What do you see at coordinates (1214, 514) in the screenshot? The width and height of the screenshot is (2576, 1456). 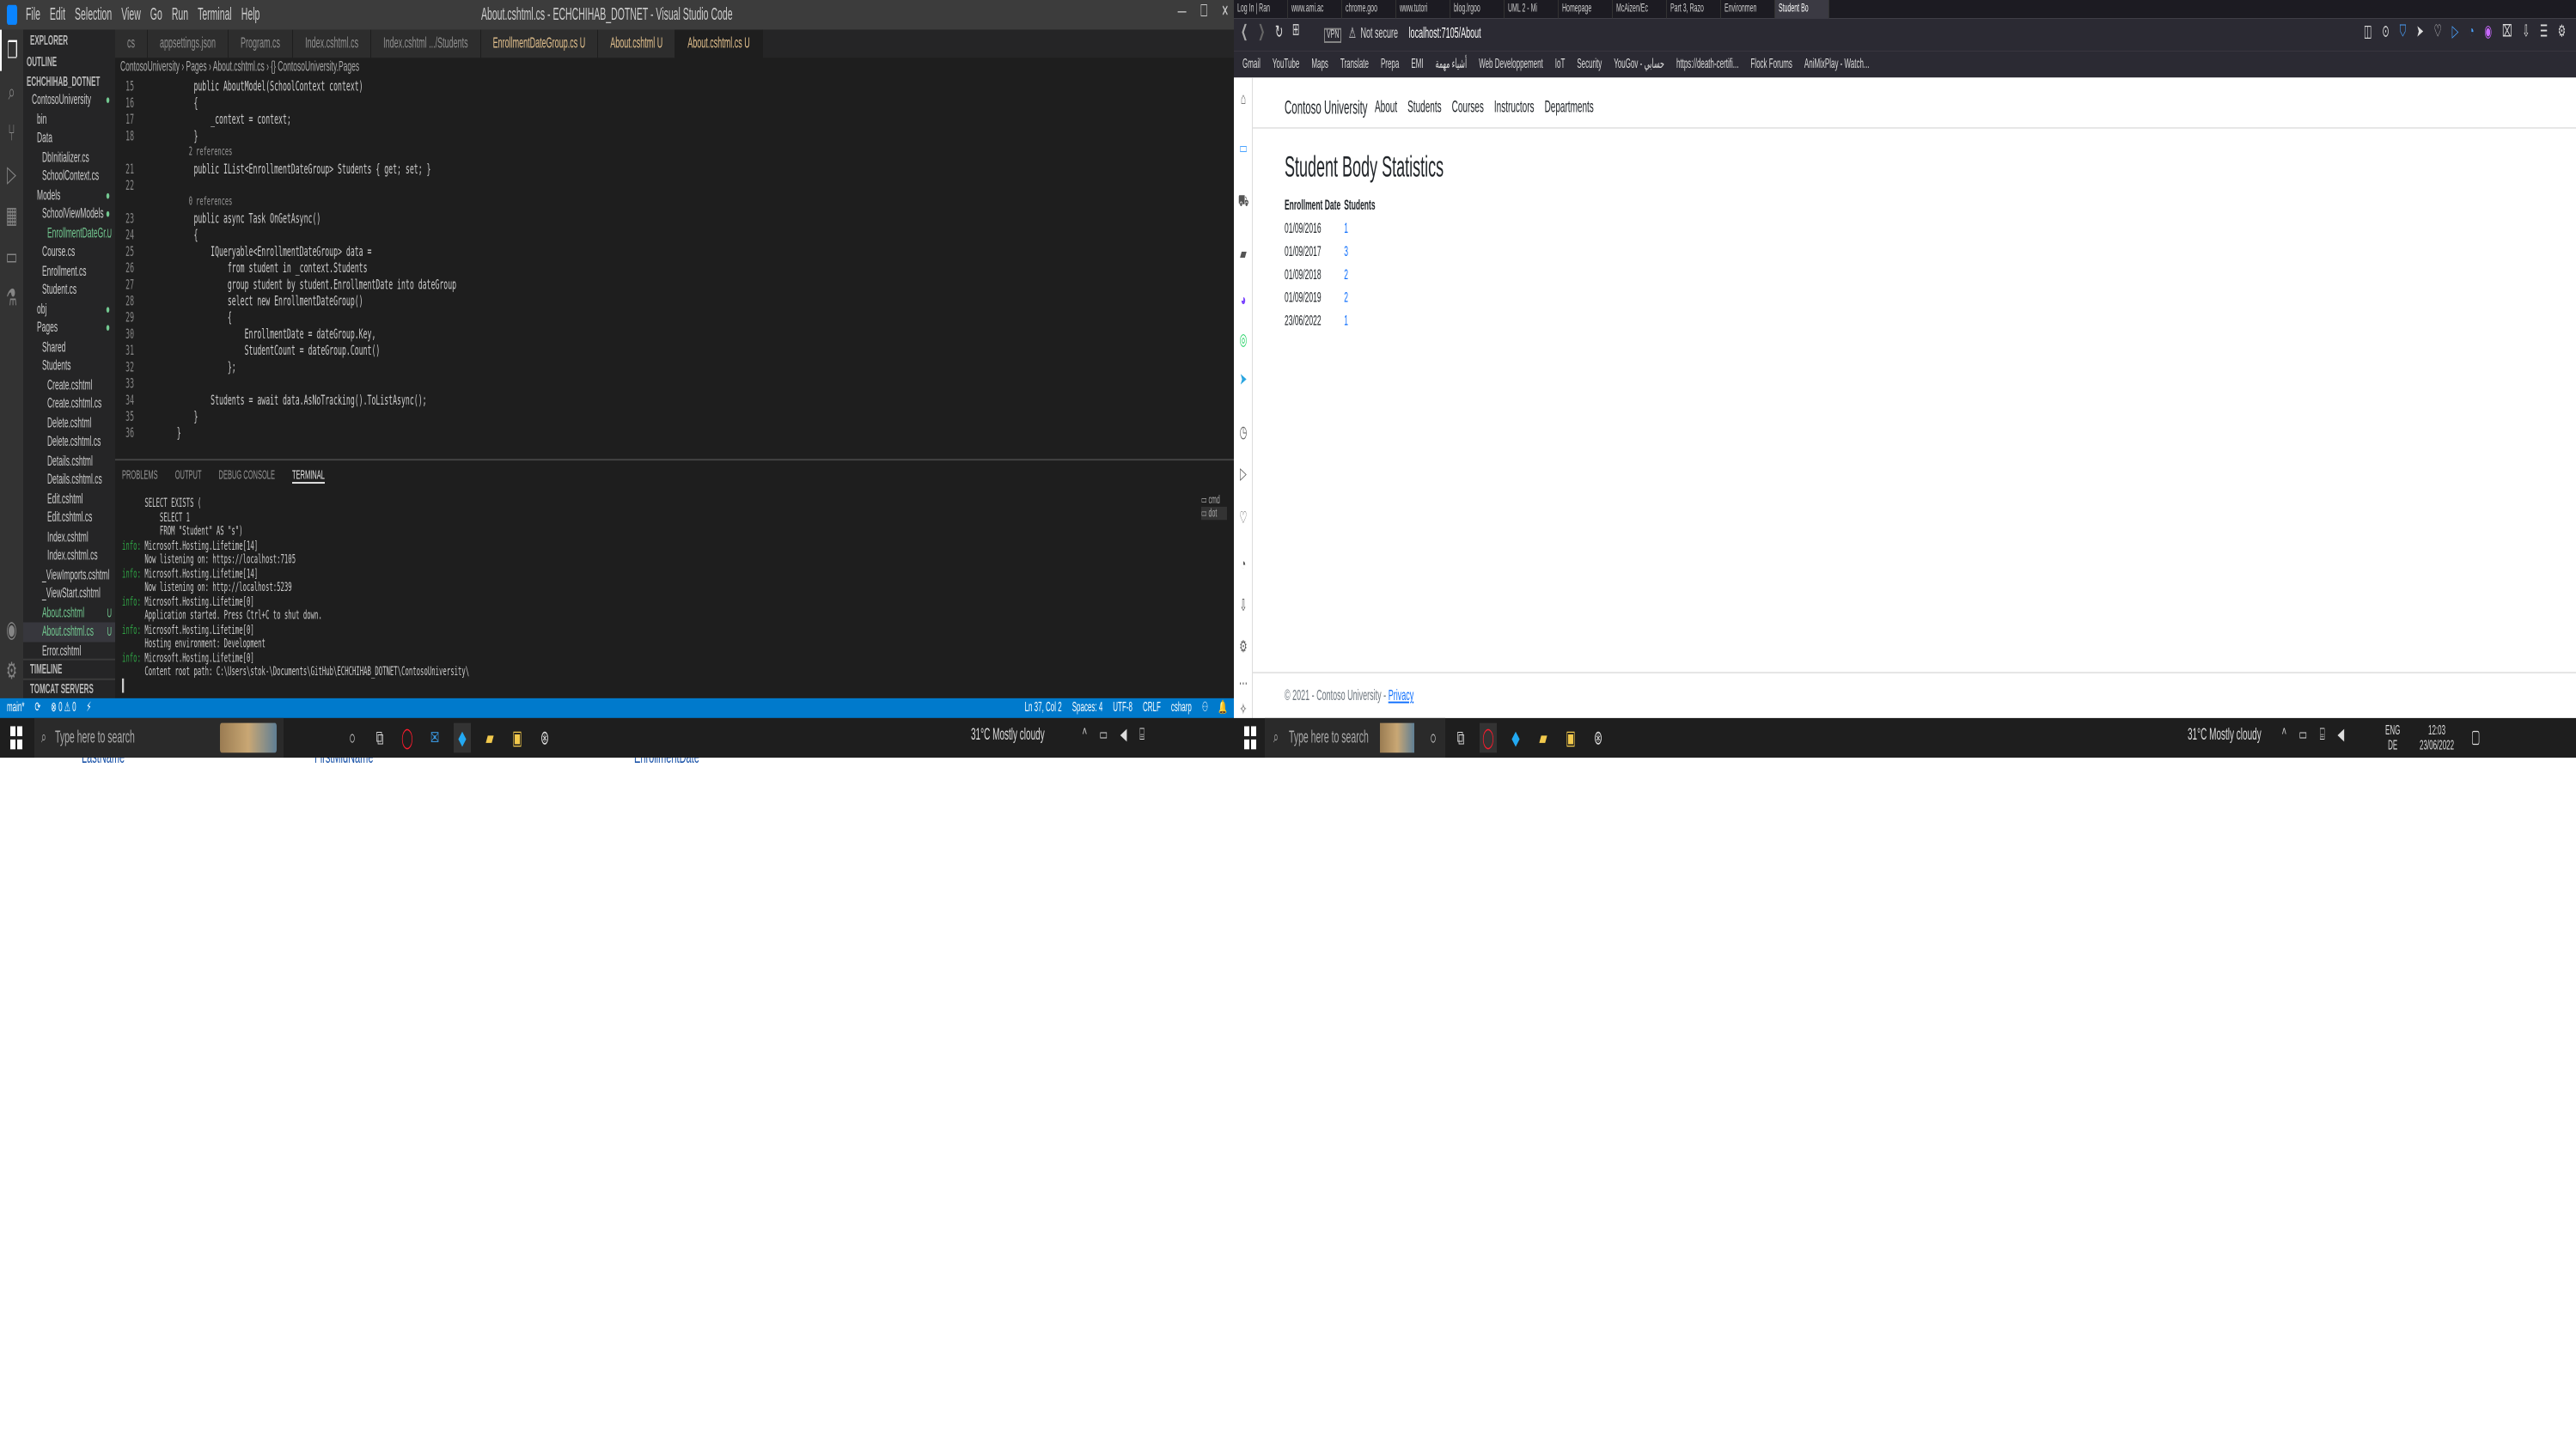 I see `terminal-instance-2: ▭ dot` at bounding box center [1214, 514].